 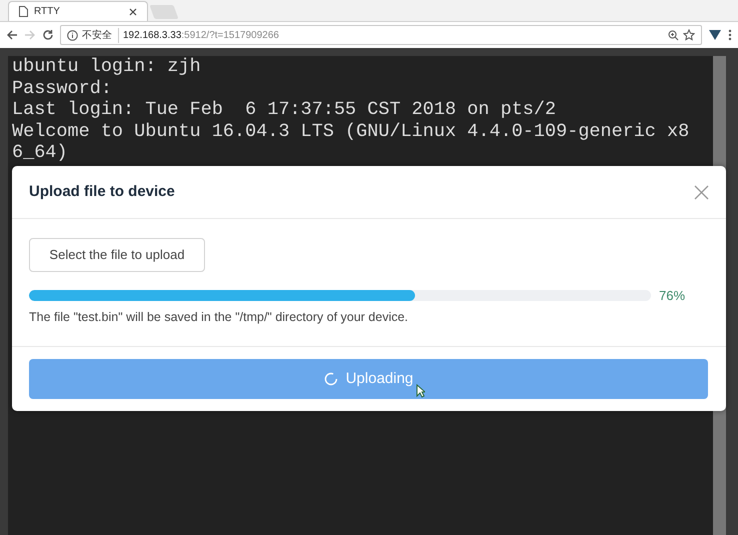 I want to click on dialog-title: Upload file to device, so click(x=102, y=192).